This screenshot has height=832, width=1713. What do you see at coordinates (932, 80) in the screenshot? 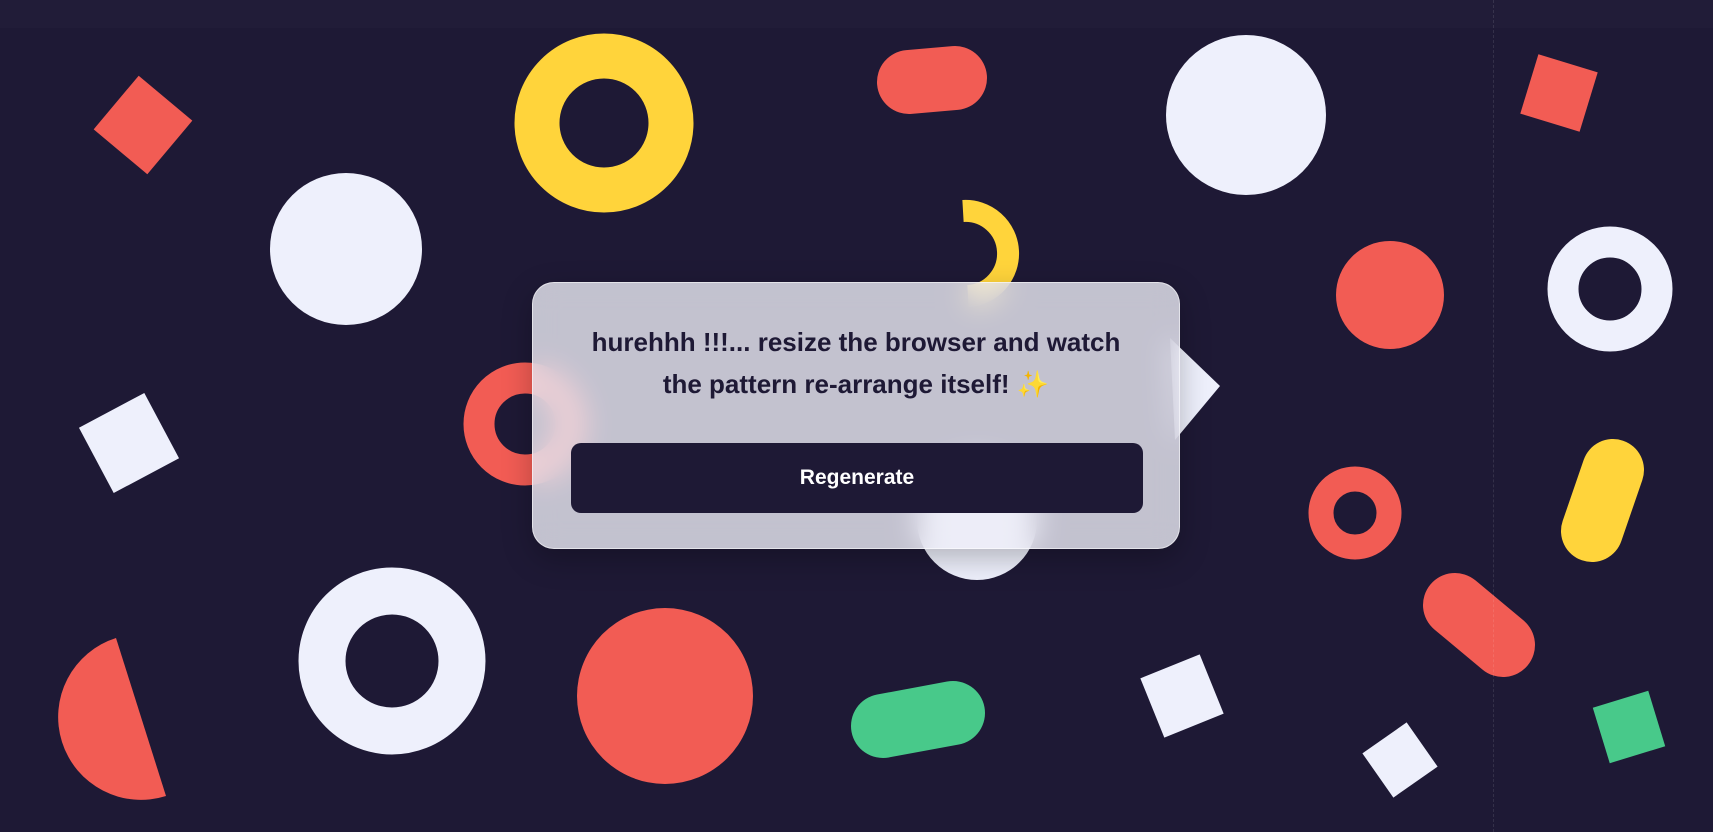
I see `coral-pill` at bounding box center [932, 80].